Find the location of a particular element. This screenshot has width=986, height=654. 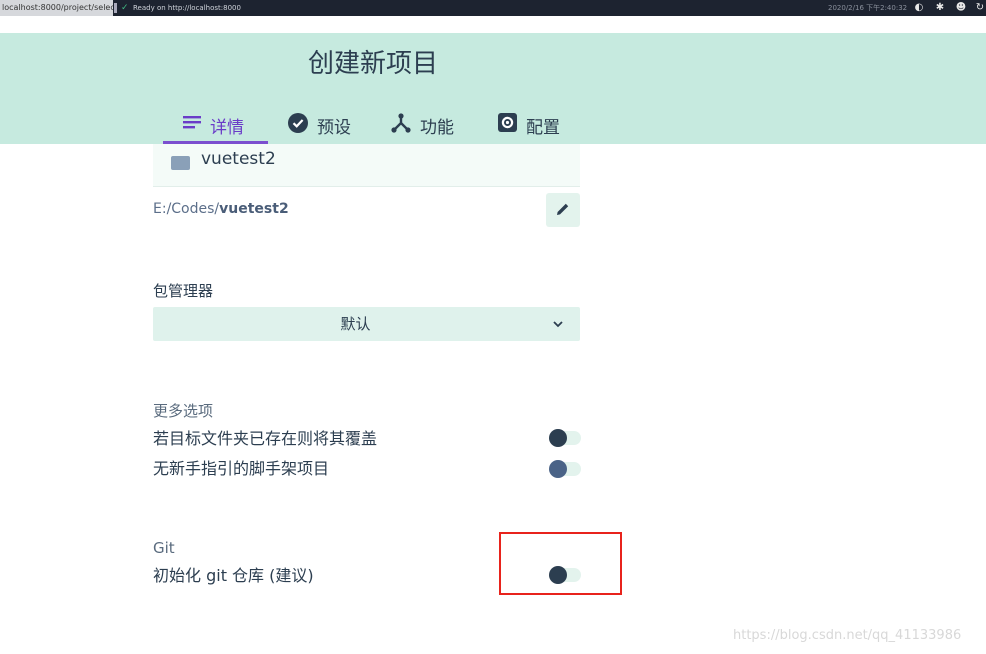

gear-icon is located at coordinates (507, 125).